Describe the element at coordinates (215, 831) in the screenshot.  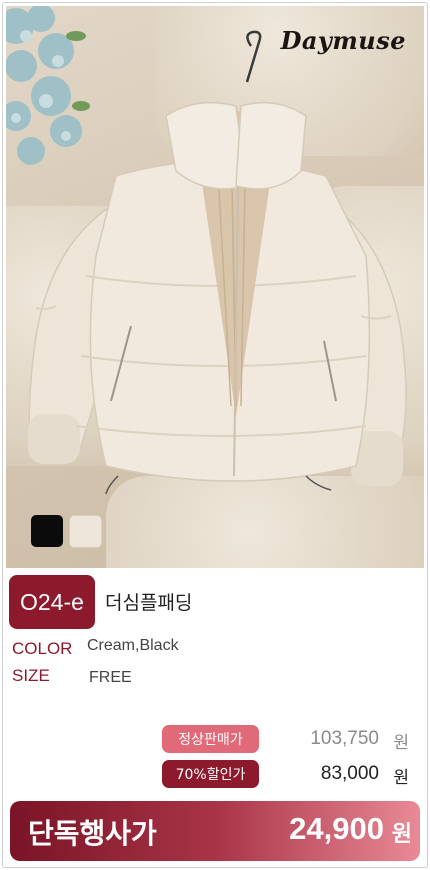
I see `exclusive-price-banner: 단독행사가 24,900 원` at that location.